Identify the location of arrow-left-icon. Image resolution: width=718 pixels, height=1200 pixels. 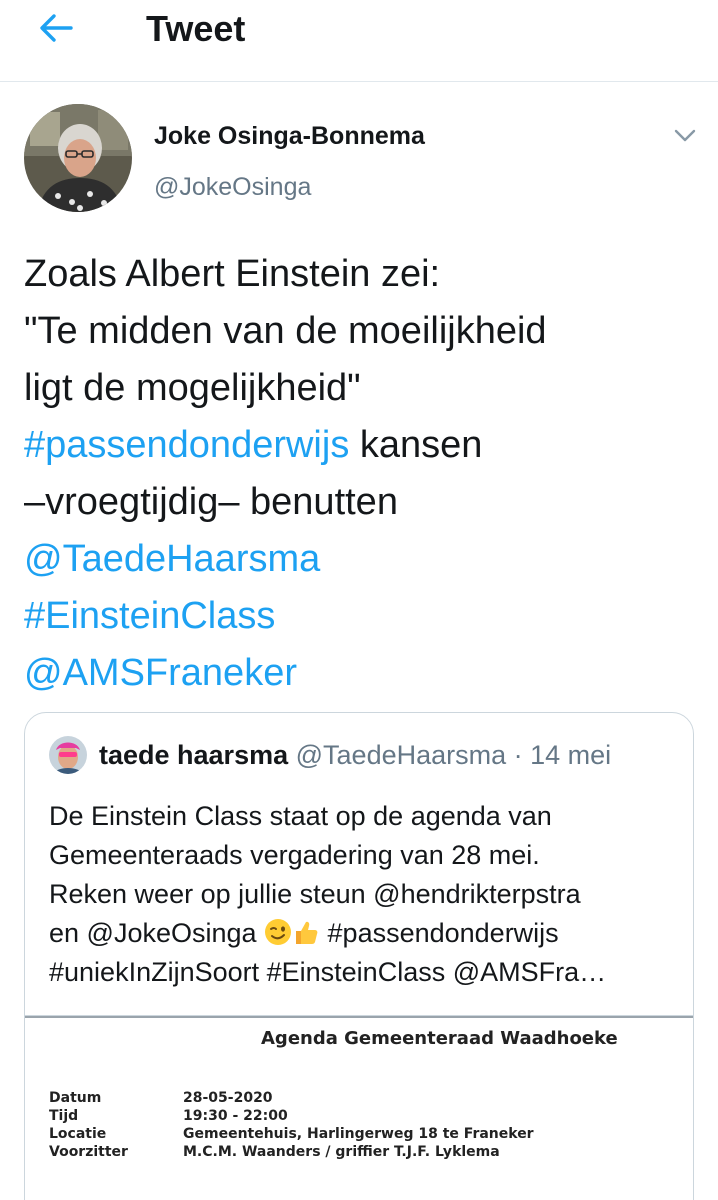
(56, 28).